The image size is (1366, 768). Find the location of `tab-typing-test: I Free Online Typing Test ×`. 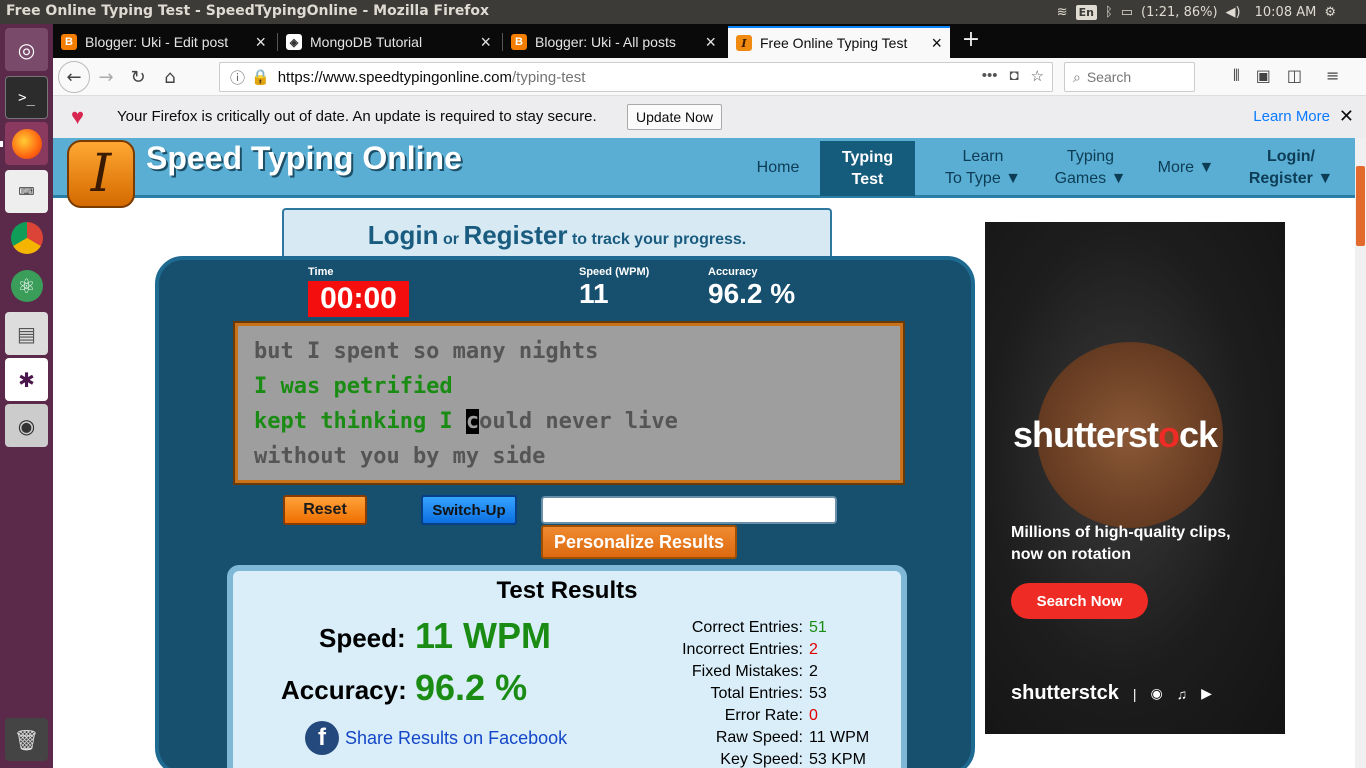

tab-typing-test: I Free Online Typing Test × is located at coordinates (839, 42).